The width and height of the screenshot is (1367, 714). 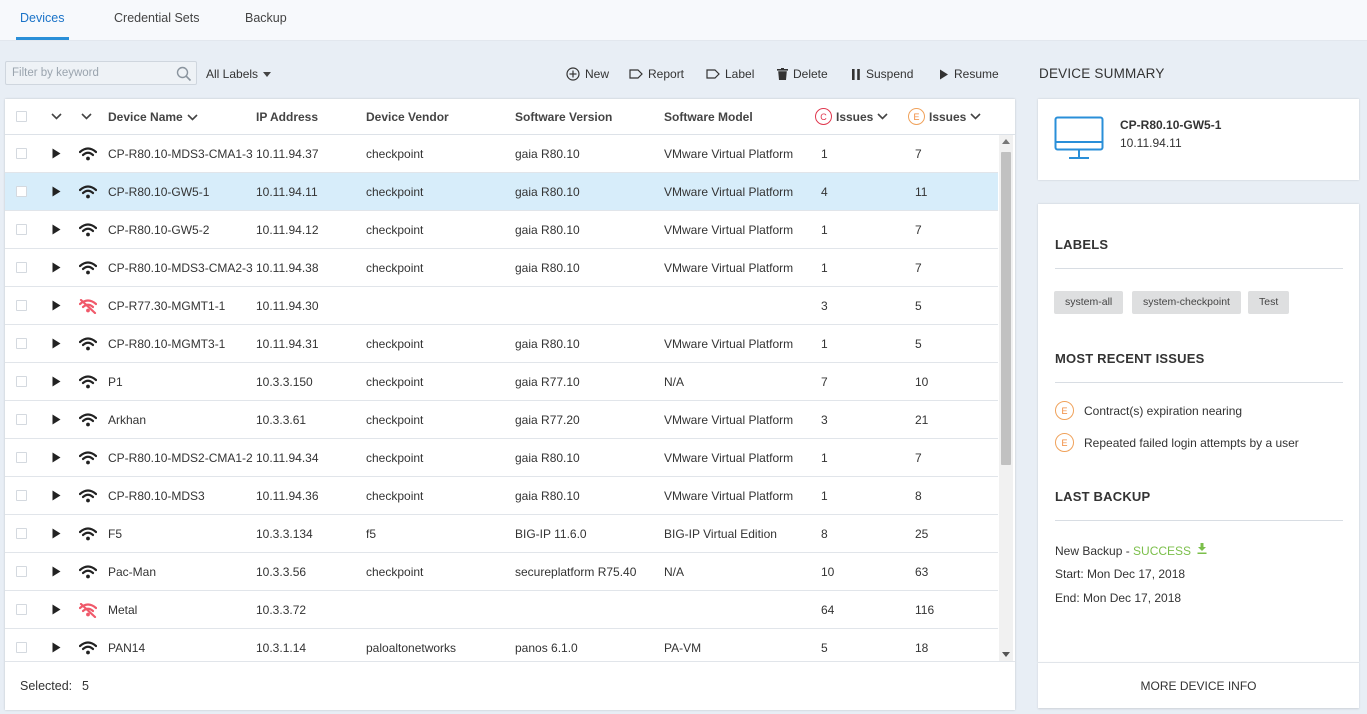 I want to click on column-header-critical-issues: C Issues, so click(x=851, y=116).